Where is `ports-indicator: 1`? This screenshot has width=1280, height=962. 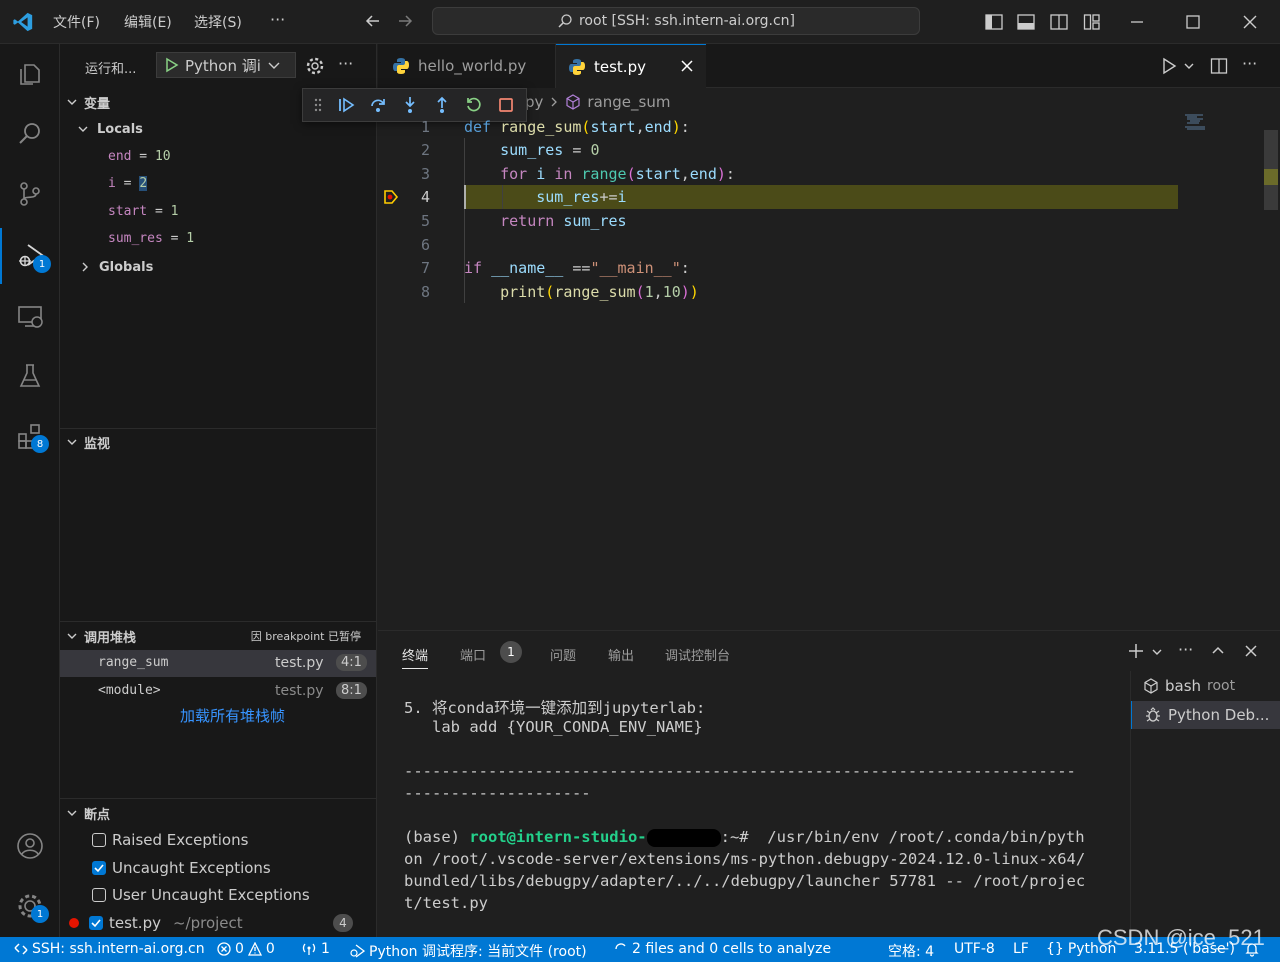 ports-indicator: 1 is located at coordinates (315, 949).